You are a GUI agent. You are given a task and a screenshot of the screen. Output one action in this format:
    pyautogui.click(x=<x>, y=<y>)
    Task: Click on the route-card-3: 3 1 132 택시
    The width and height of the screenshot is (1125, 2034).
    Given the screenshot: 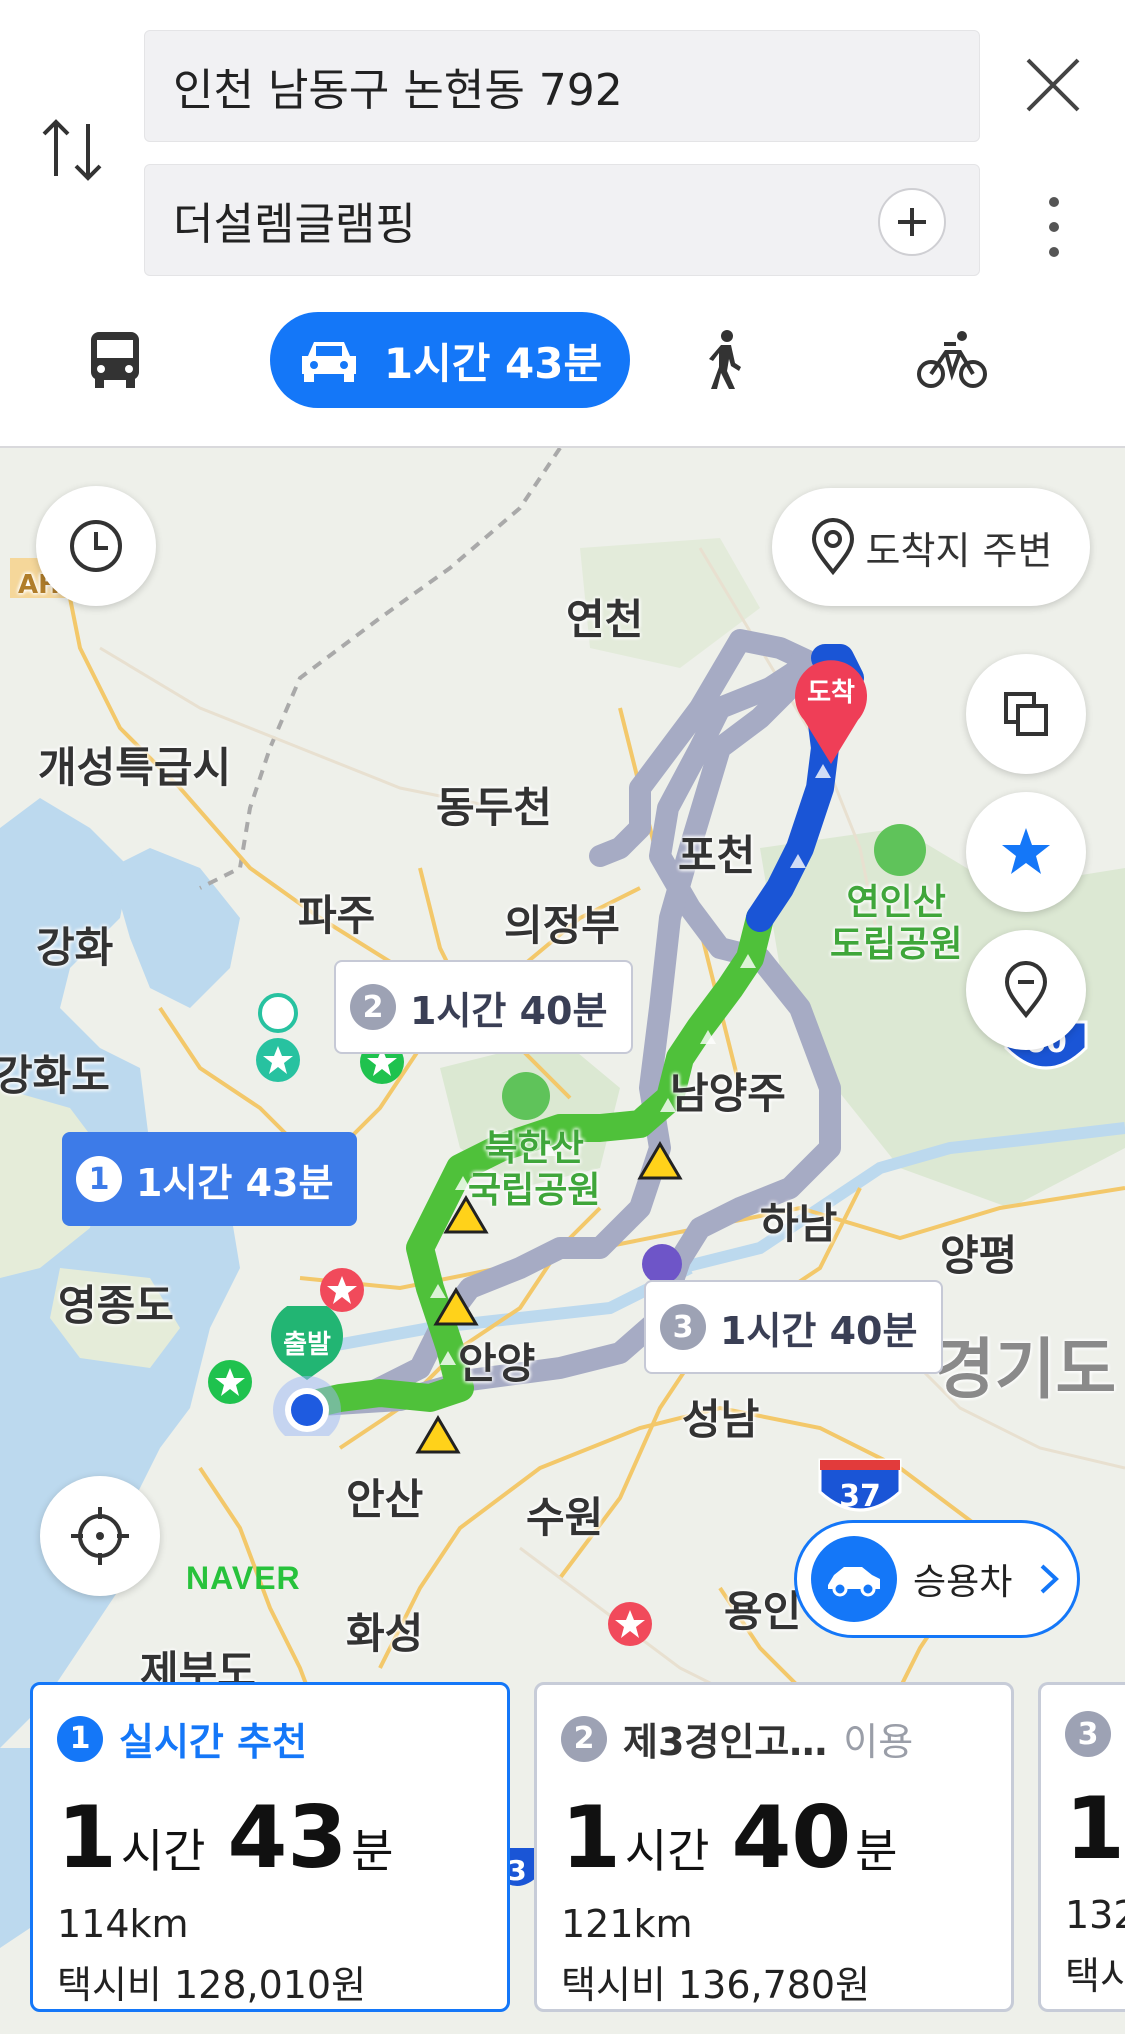 What is the action you would take?
    pyautogui.click(x=1081, y=1847)
    